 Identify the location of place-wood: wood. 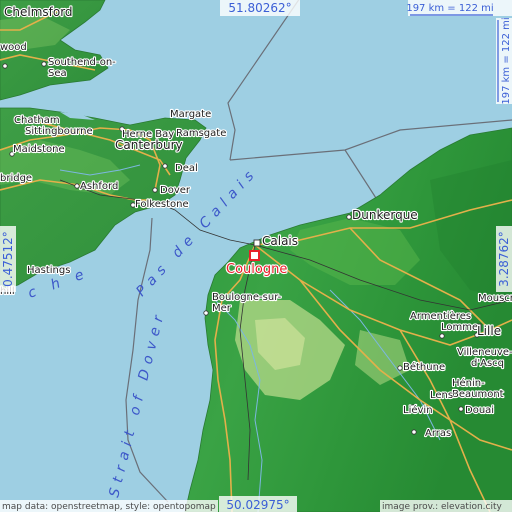
(13, 47).